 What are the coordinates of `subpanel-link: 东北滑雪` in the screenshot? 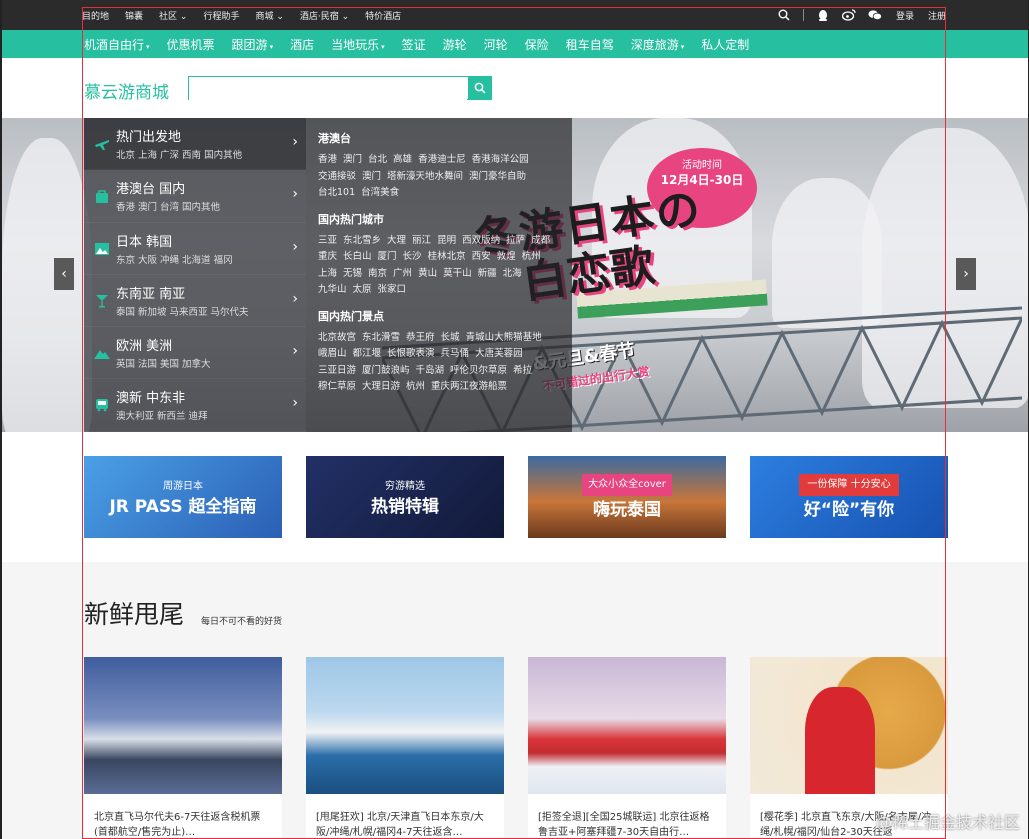 It's located at (381, 337).